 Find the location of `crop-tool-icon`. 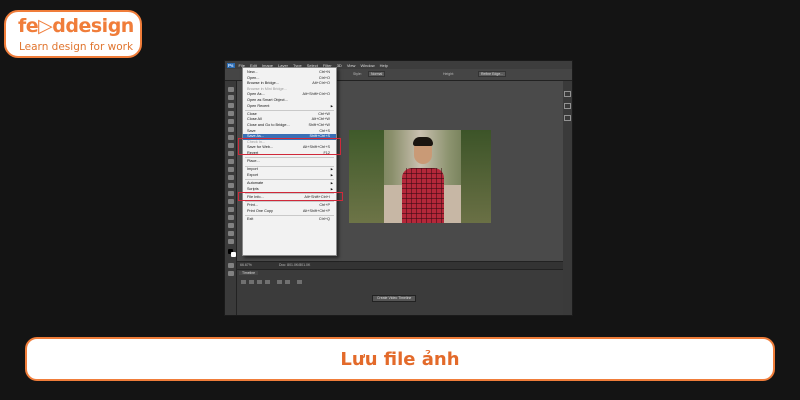

crop-tool-icon is located at coordinates (231, 121).